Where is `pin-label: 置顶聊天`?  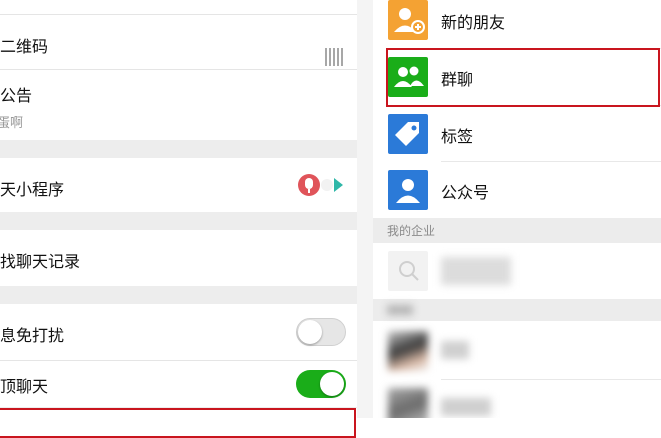
pin-label: 置顶聊天 is located at coordinates (24, 386).